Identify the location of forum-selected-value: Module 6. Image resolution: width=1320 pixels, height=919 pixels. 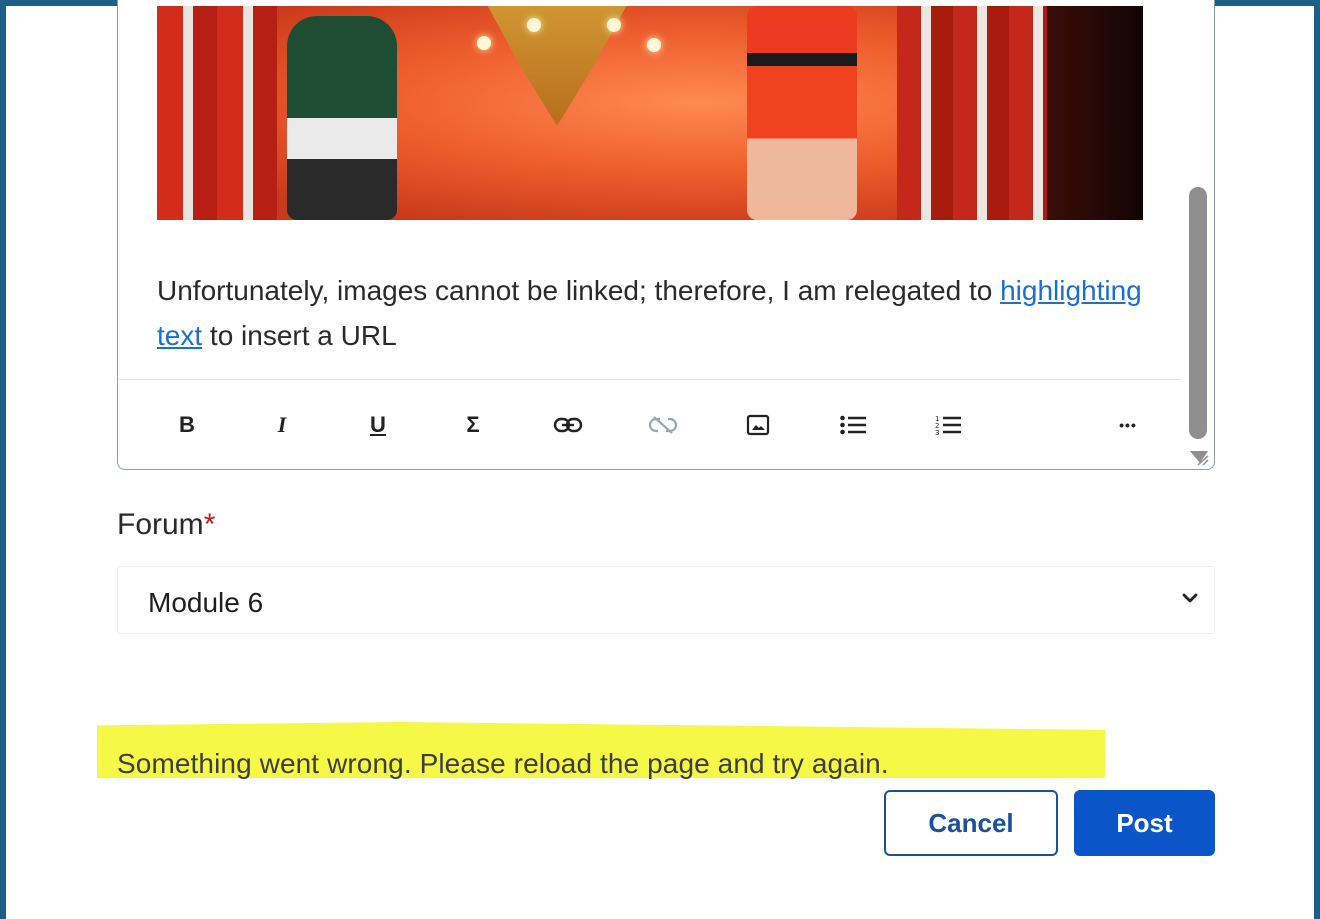
(206, 602).